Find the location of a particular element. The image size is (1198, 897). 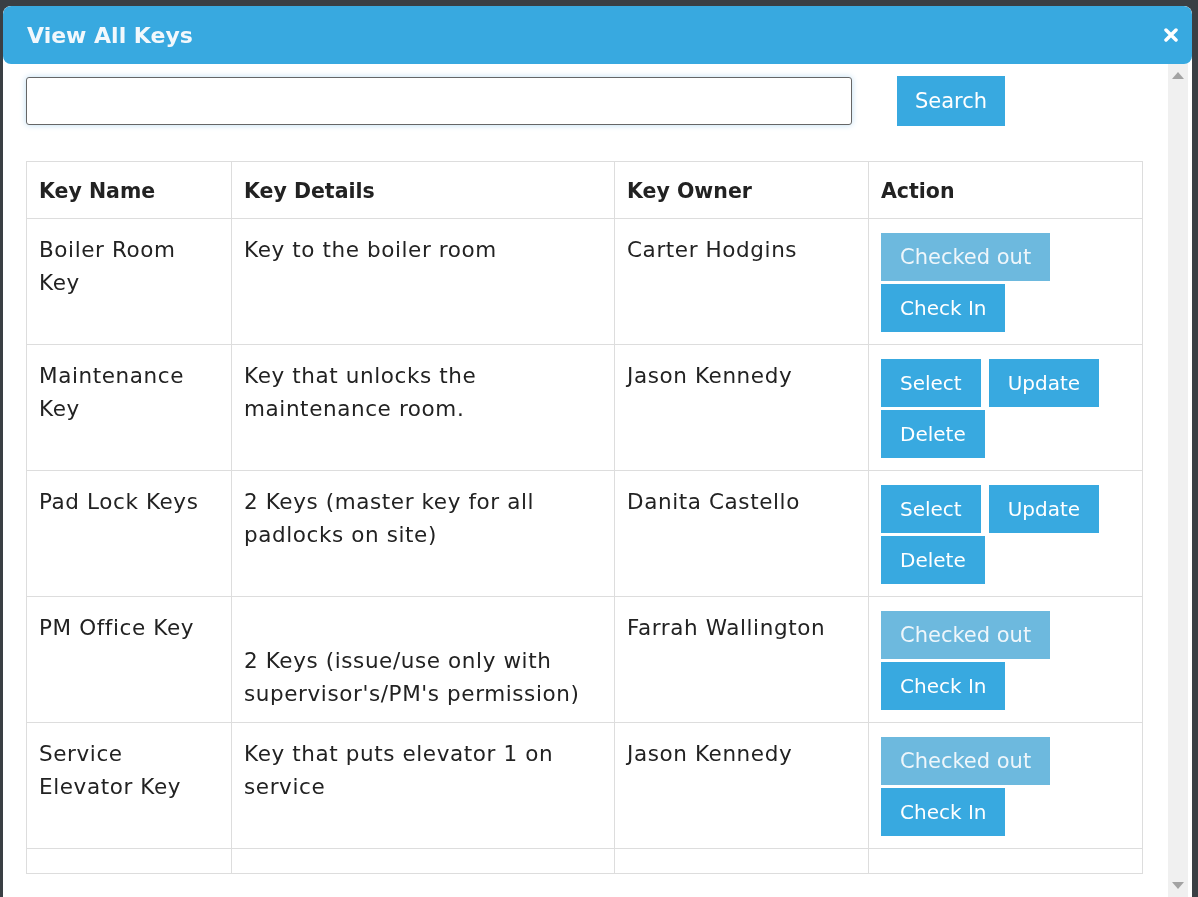

down-arrow-icon is located at coordinates (1178, 885).